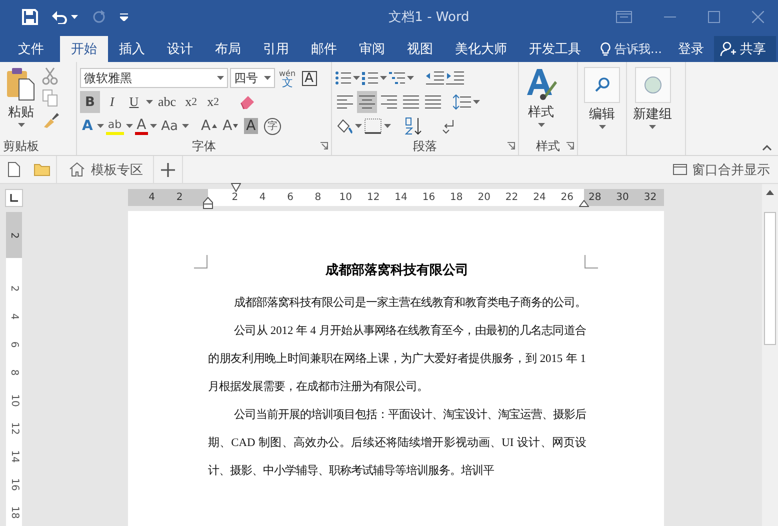  I want to click on font-name-field: 微软雅黑, so click(154, 78).